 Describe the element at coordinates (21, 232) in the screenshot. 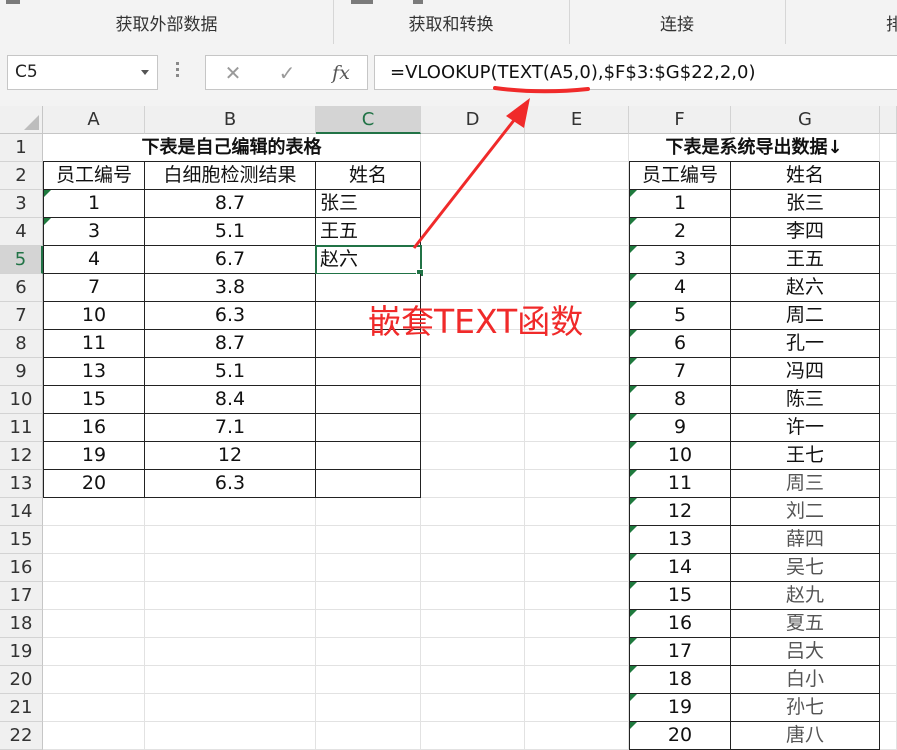

I see `row-header-4: 4` at that location.